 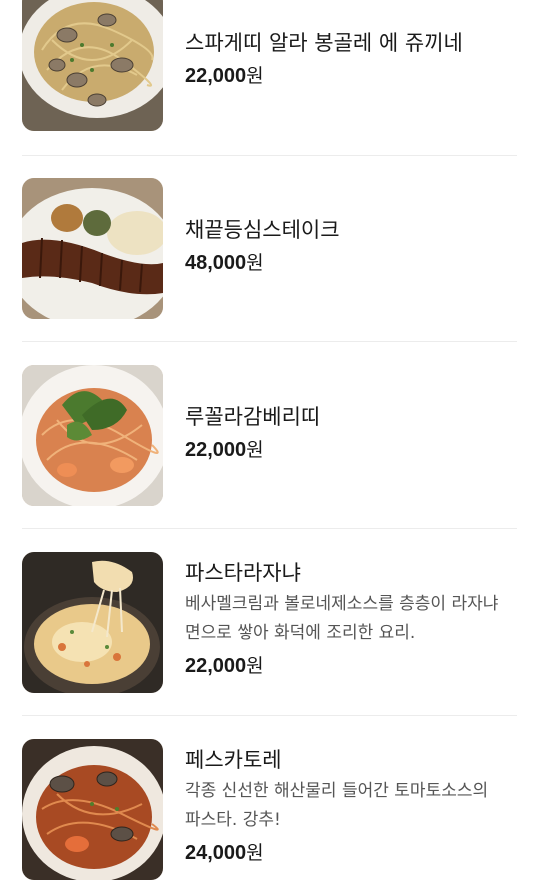 What do you see at coordinates (92, 65) in the screenshot?
I see `clam-pasta-photo` at bounding box center [92, 65].